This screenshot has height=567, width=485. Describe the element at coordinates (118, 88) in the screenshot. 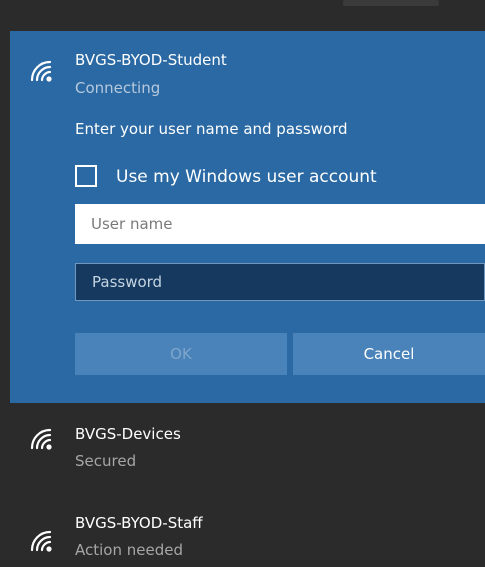

I see `network-status: Connecting` at that location.